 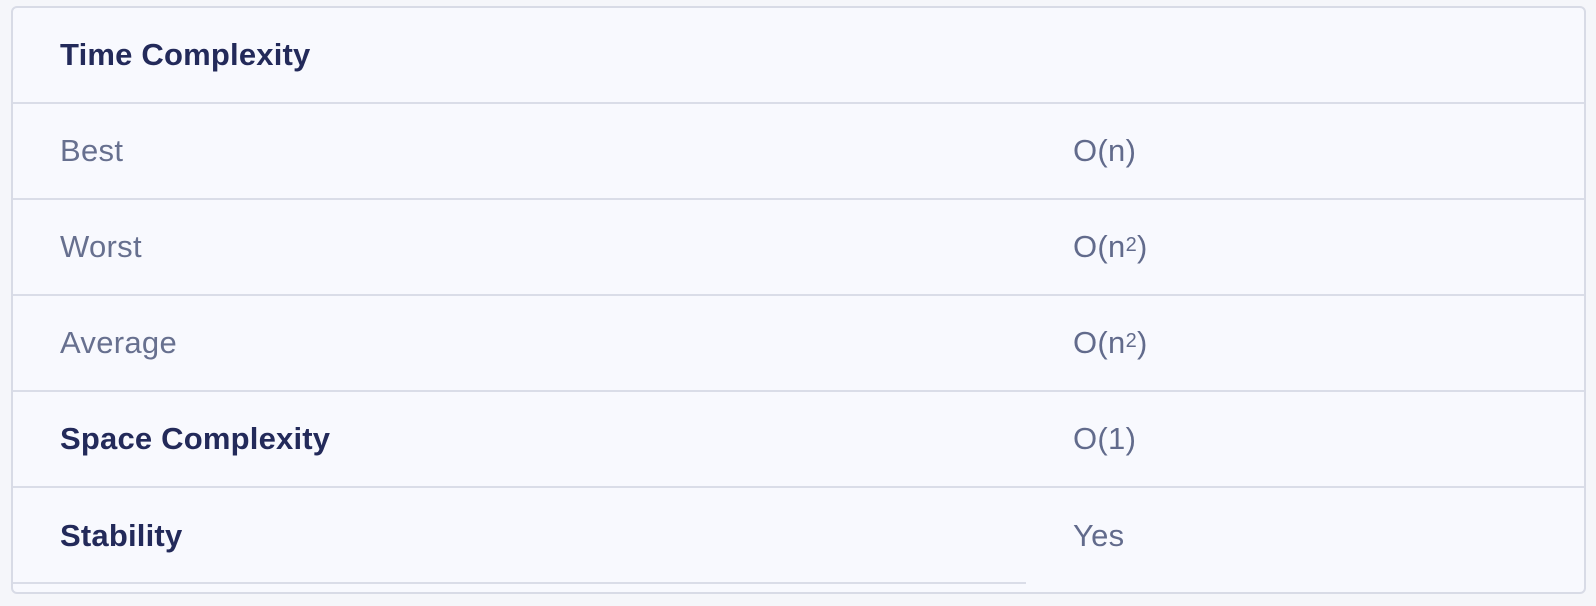 I want to click on row-label: Average, so click(x=119, y=342).